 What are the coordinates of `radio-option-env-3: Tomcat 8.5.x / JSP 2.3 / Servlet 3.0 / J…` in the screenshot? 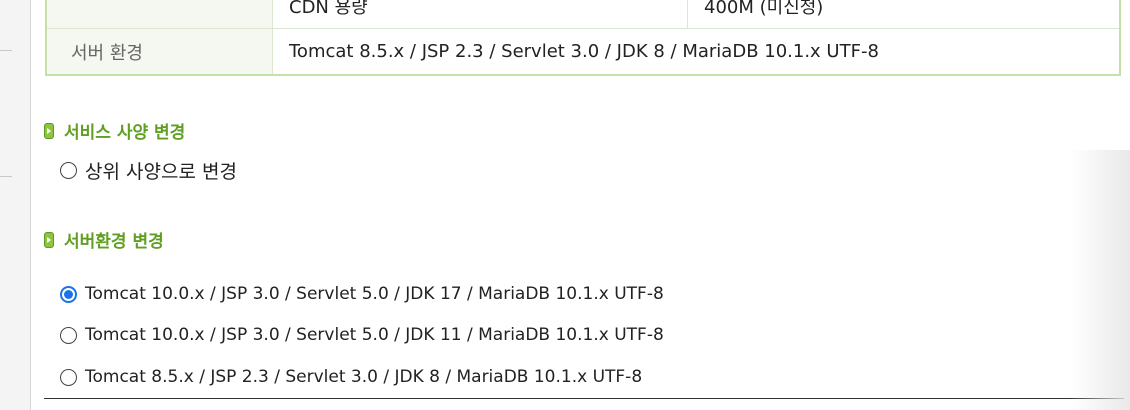 It's located at (351, 377).